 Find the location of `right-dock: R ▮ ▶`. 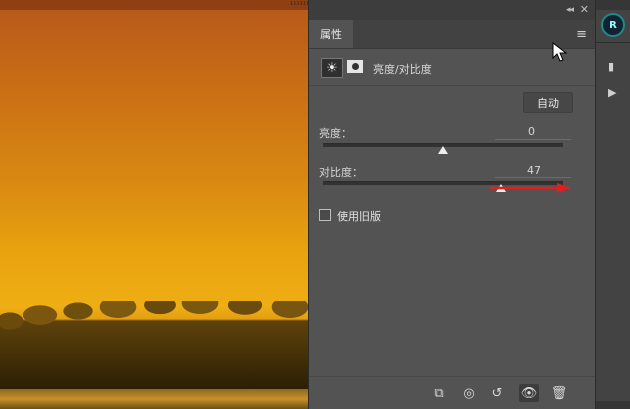

right-dock: R ▮ ▶ is located at coordinates (612, 204).